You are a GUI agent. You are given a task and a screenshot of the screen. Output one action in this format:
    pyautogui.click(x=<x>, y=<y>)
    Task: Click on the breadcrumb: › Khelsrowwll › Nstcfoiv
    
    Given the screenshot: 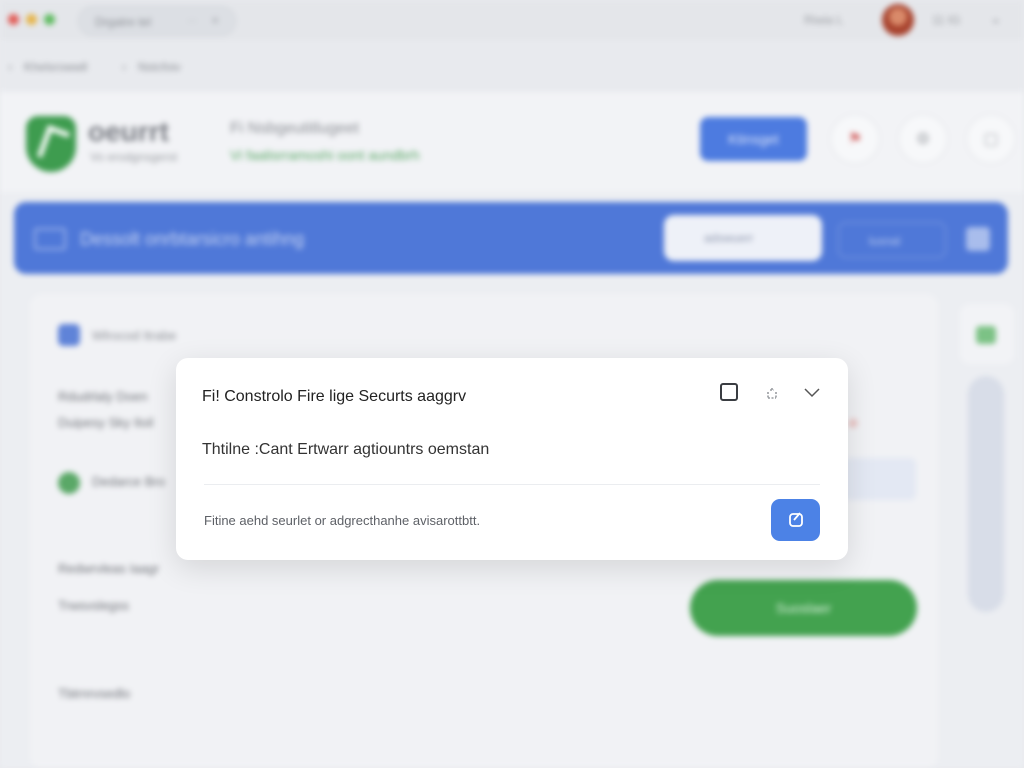 What is the action you would take?
    pyautogui.click(x=512, y=66)
    